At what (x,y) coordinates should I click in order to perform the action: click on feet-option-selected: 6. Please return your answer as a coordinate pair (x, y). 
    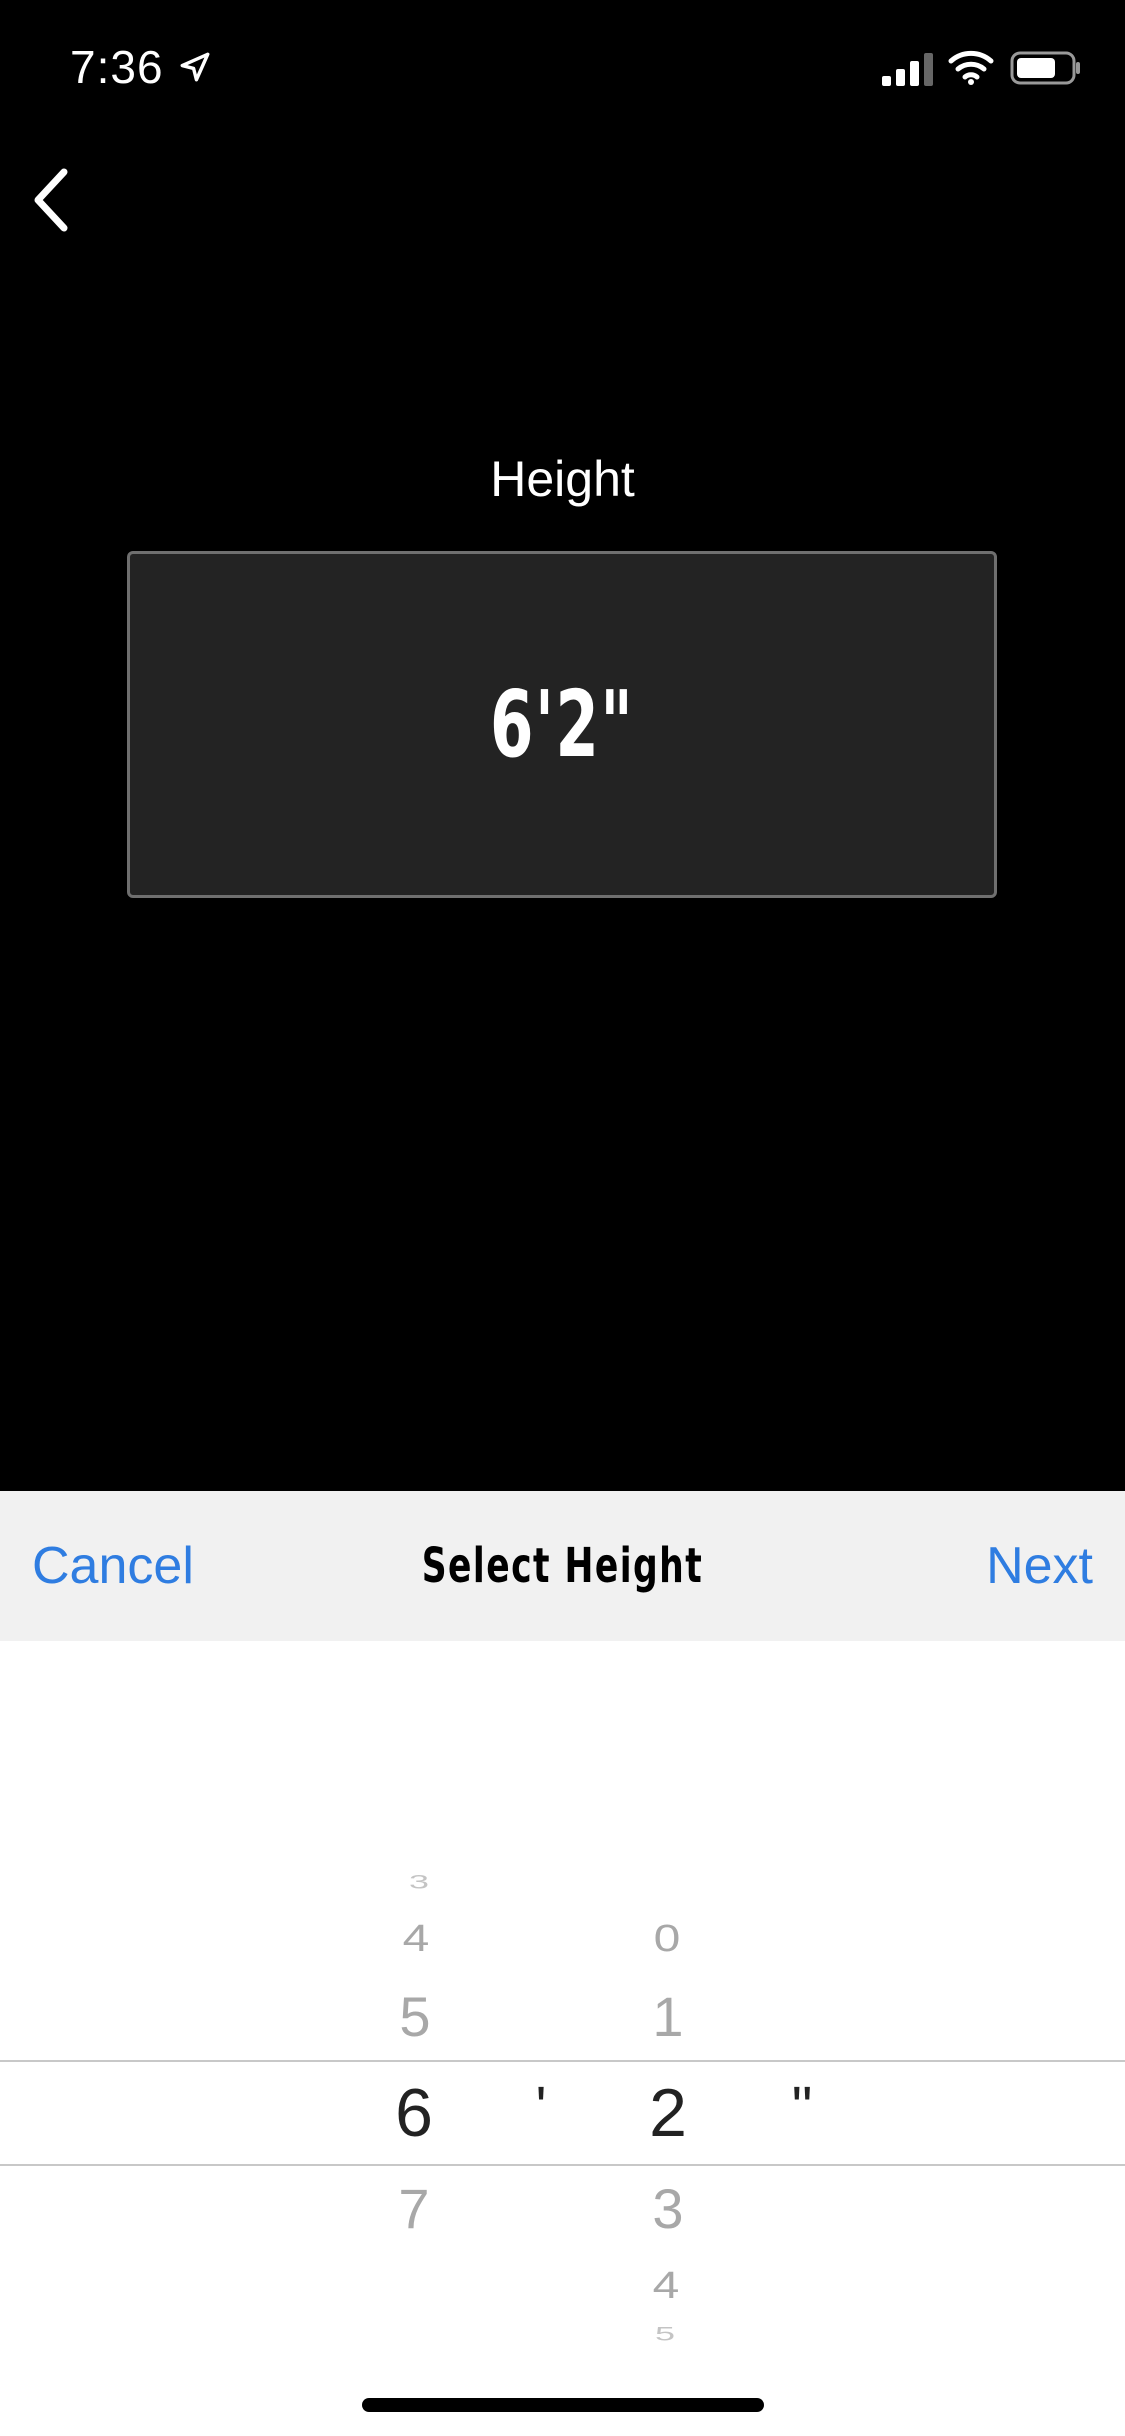
    Looking at the image, I should click on (414, 2113).